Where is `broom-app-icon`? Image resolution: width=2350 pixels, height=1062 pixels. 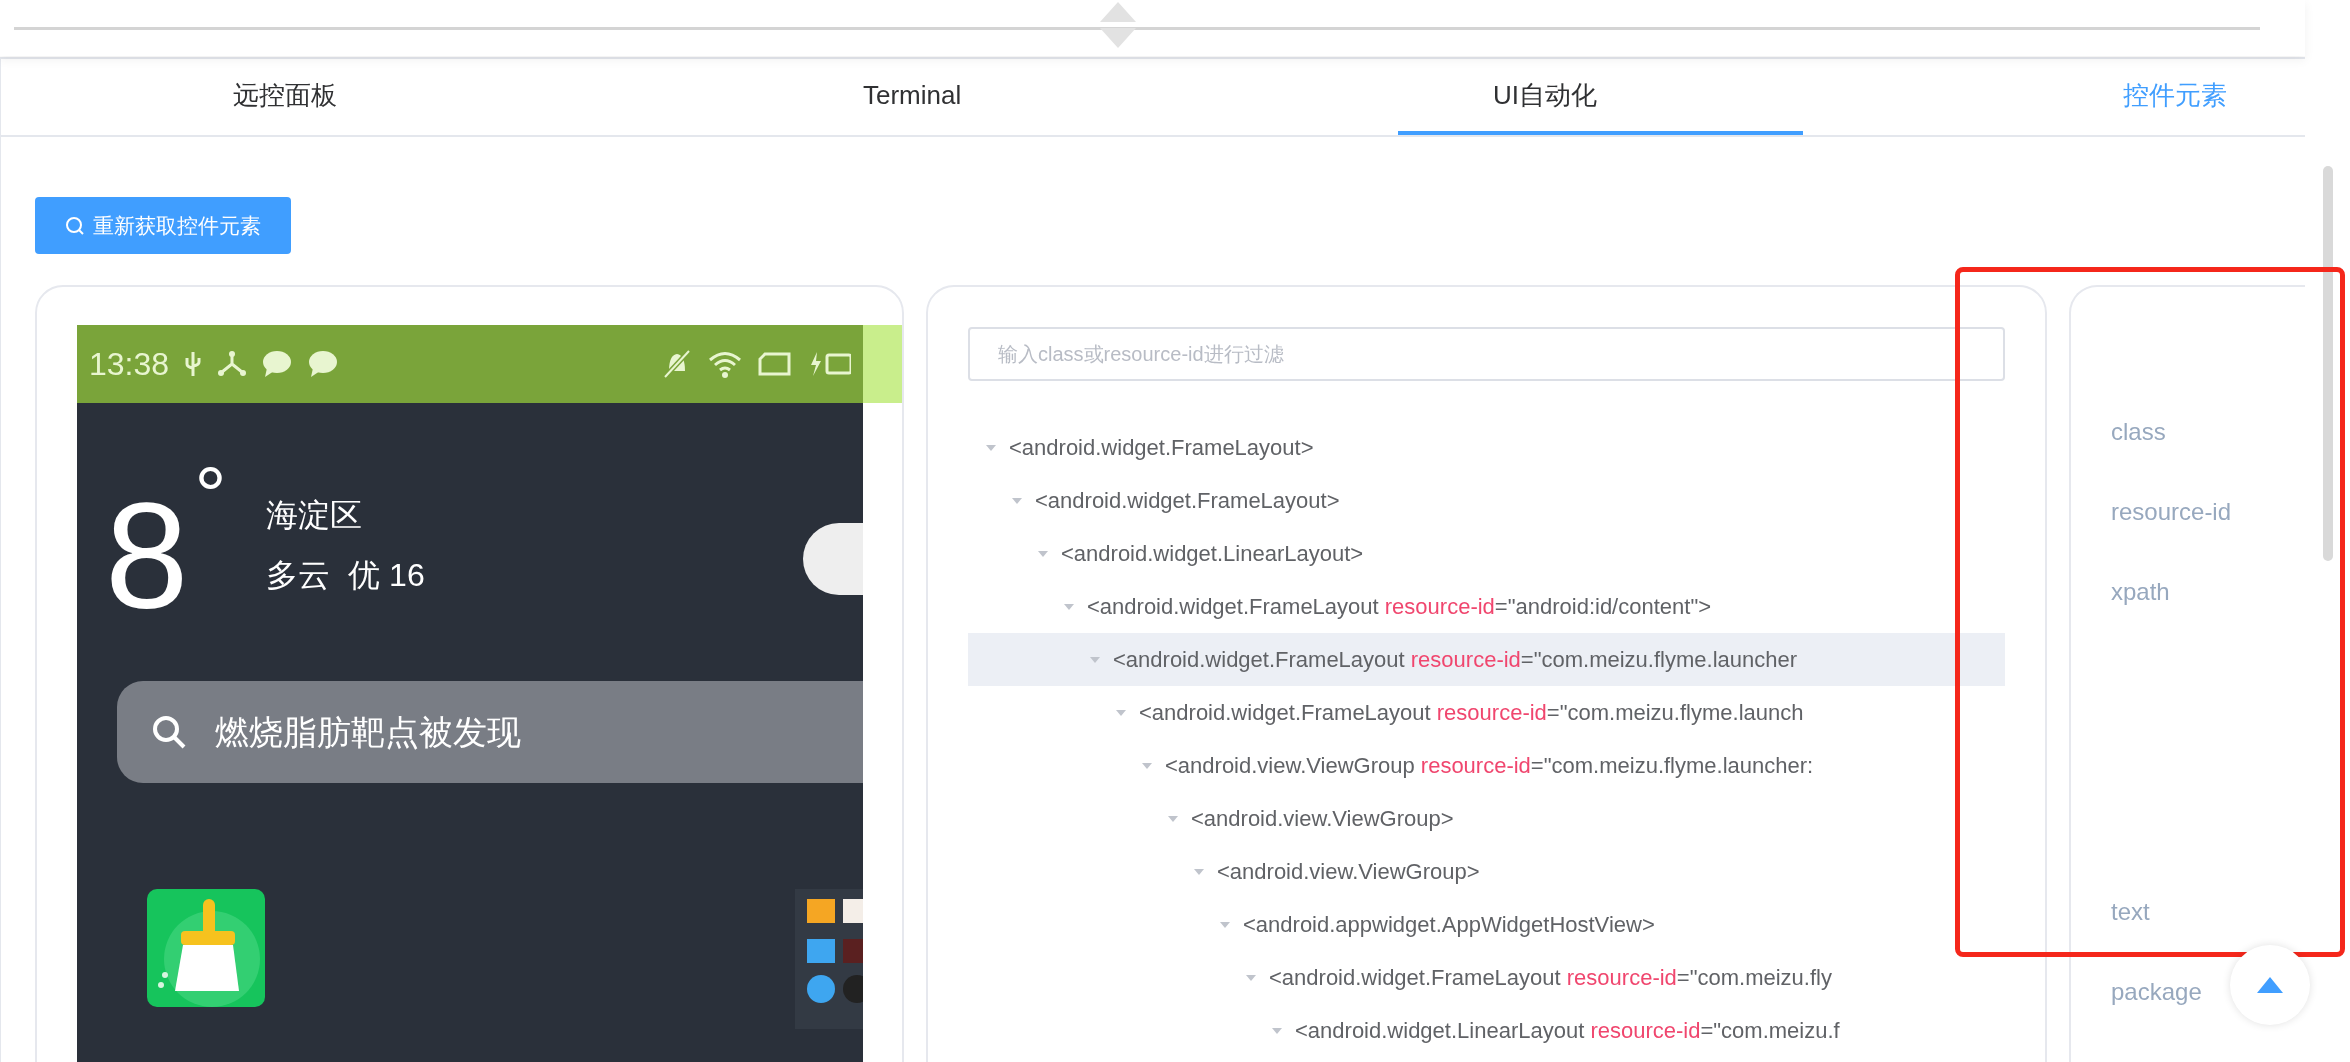
broom-app-icon is located at coordinates (206, 948).